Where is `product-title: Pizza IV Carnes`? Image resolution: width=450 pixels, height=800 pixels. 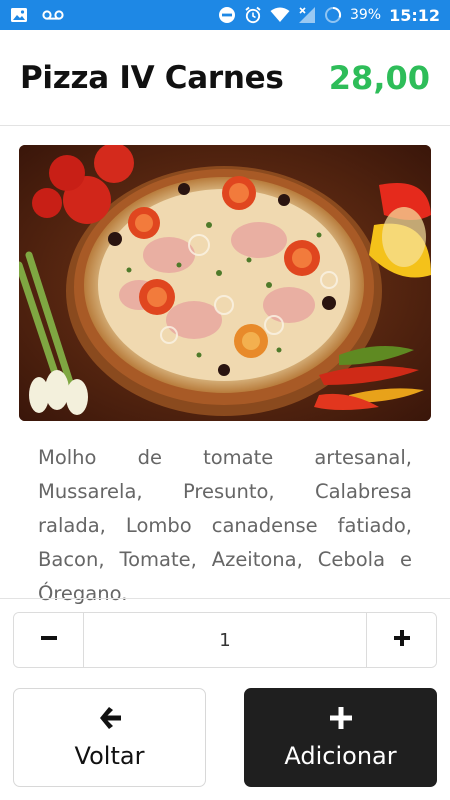 product-title: Pizza IV Carnes is located at coordinates (152, 77).